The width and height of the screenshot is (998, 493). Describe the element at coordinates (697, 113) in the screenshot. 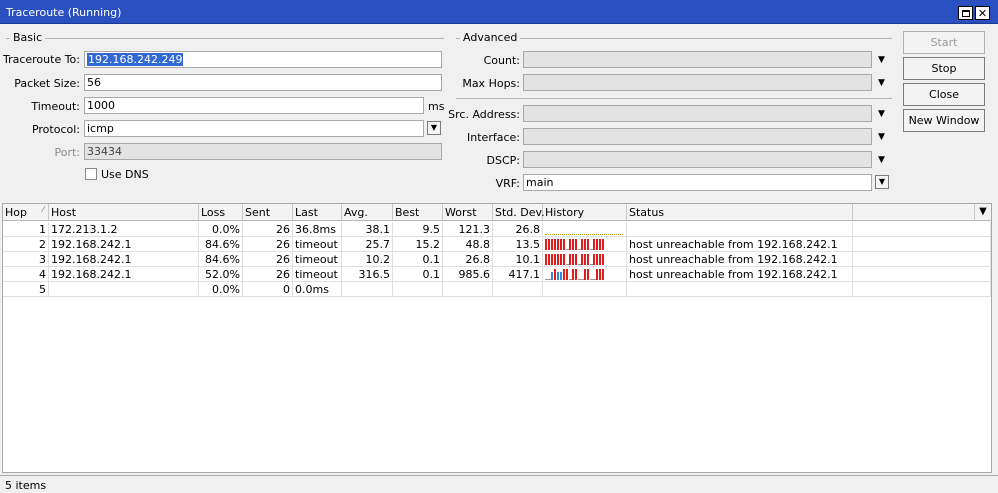

I see `src-address-input` at that location.